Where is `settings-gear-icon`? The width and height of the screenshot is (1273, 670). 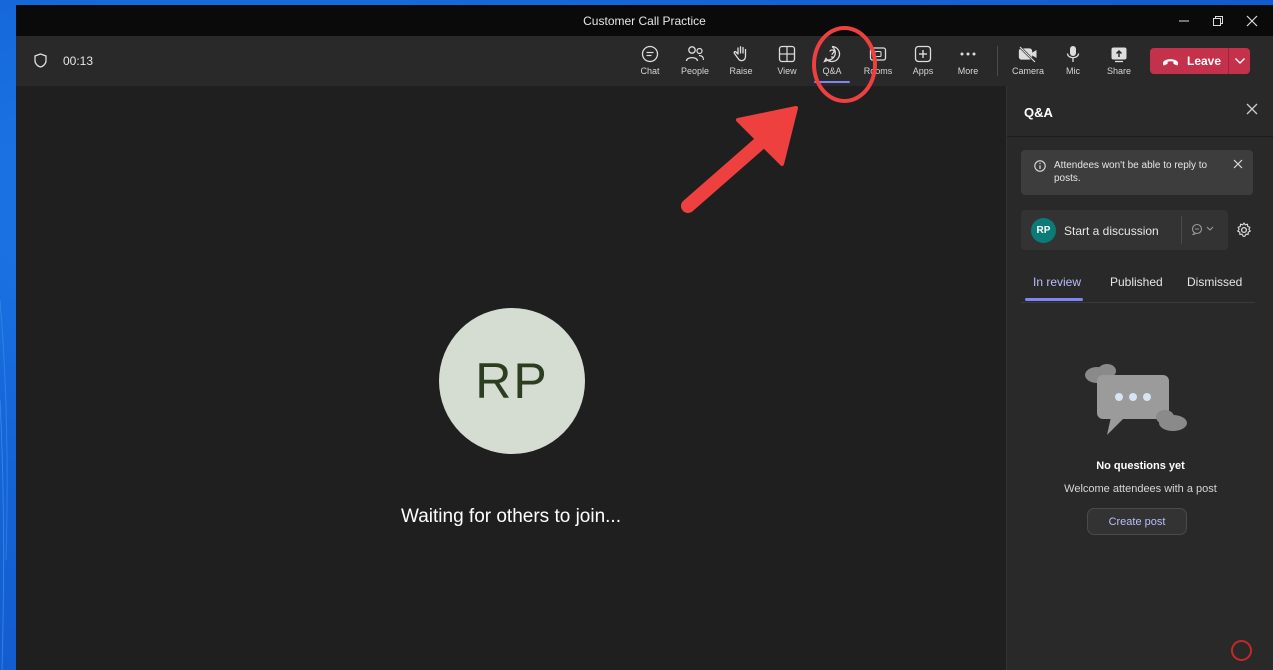 settings-gear-icon is located at coordinates (1244, 230).